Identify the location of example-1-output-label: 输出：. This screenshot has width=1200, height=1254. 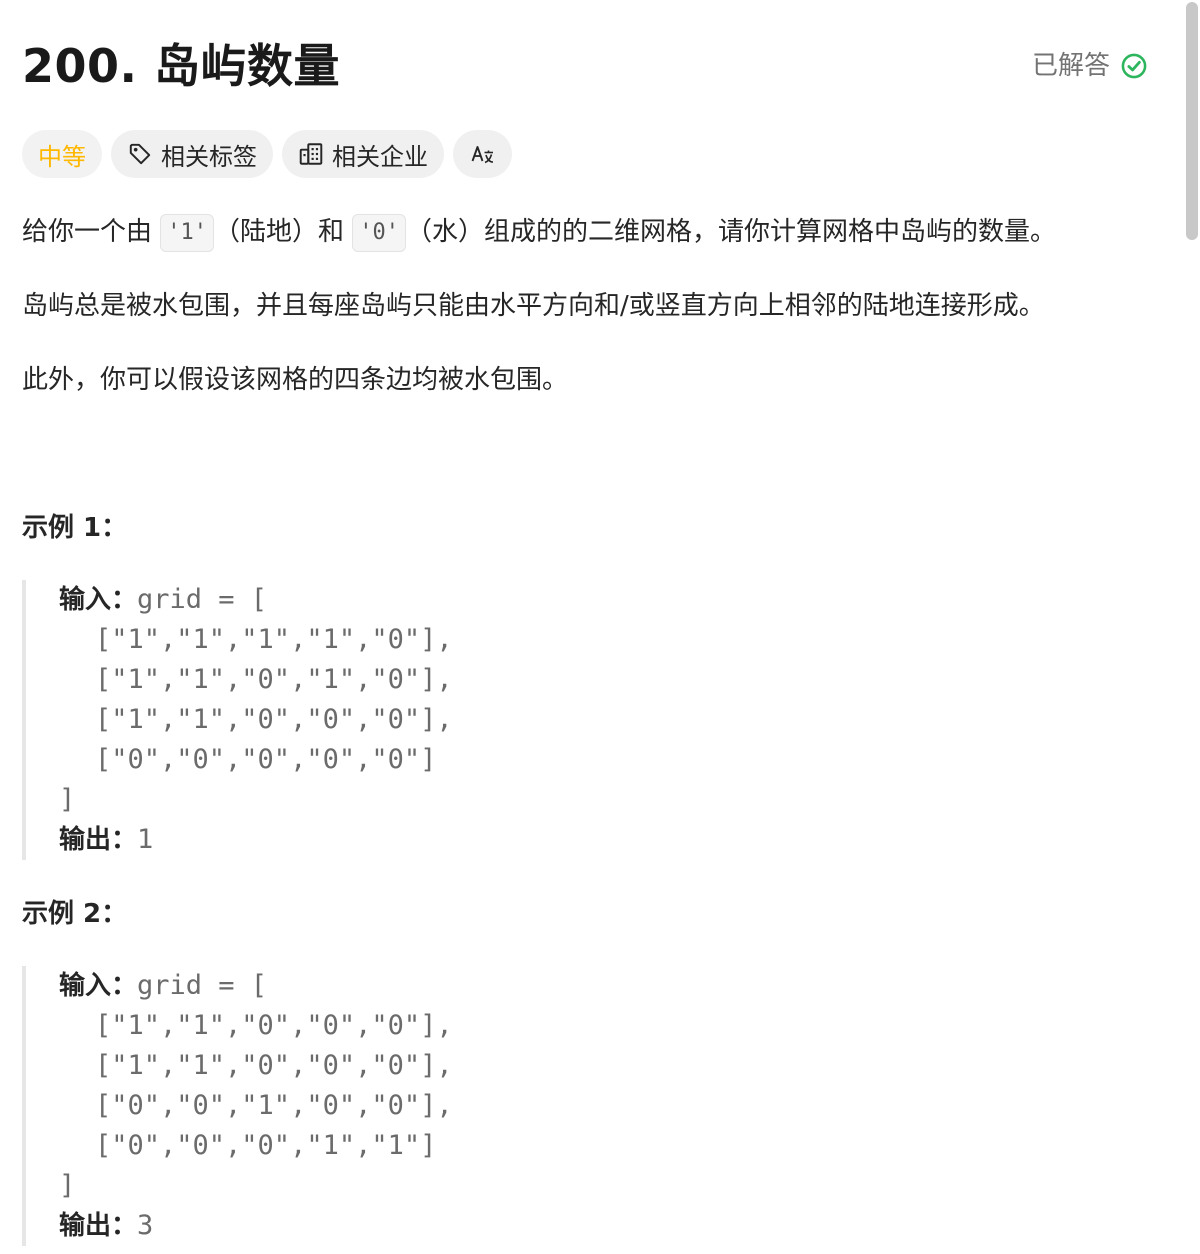
(98, 840).